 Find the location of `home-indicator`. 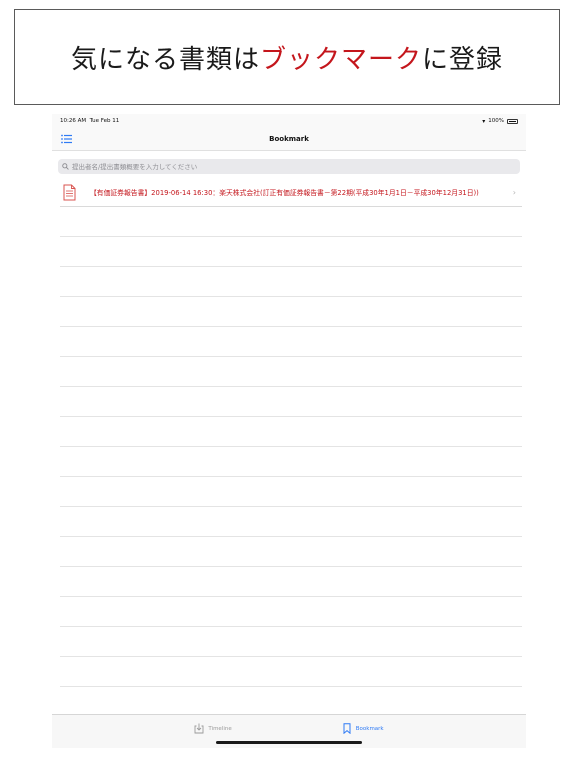

home-indicator is located at coordinates (289, 742).